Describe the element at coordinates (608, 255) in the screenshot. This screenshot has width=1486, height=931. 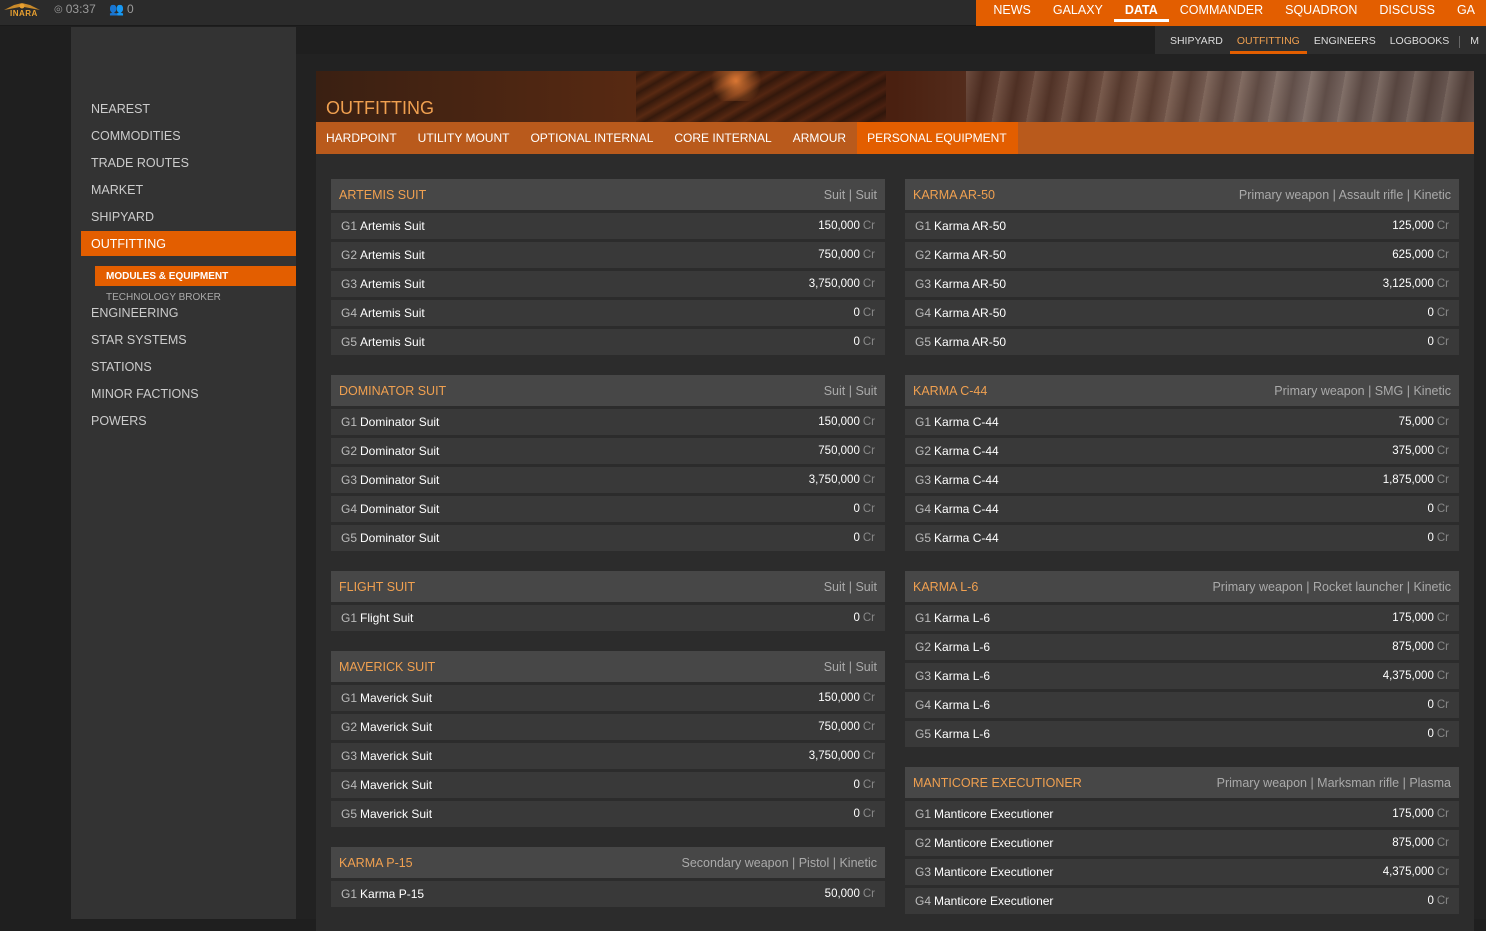
I see `equipment-row: G2 Artemis Suit 750,000 Cr` at that location.